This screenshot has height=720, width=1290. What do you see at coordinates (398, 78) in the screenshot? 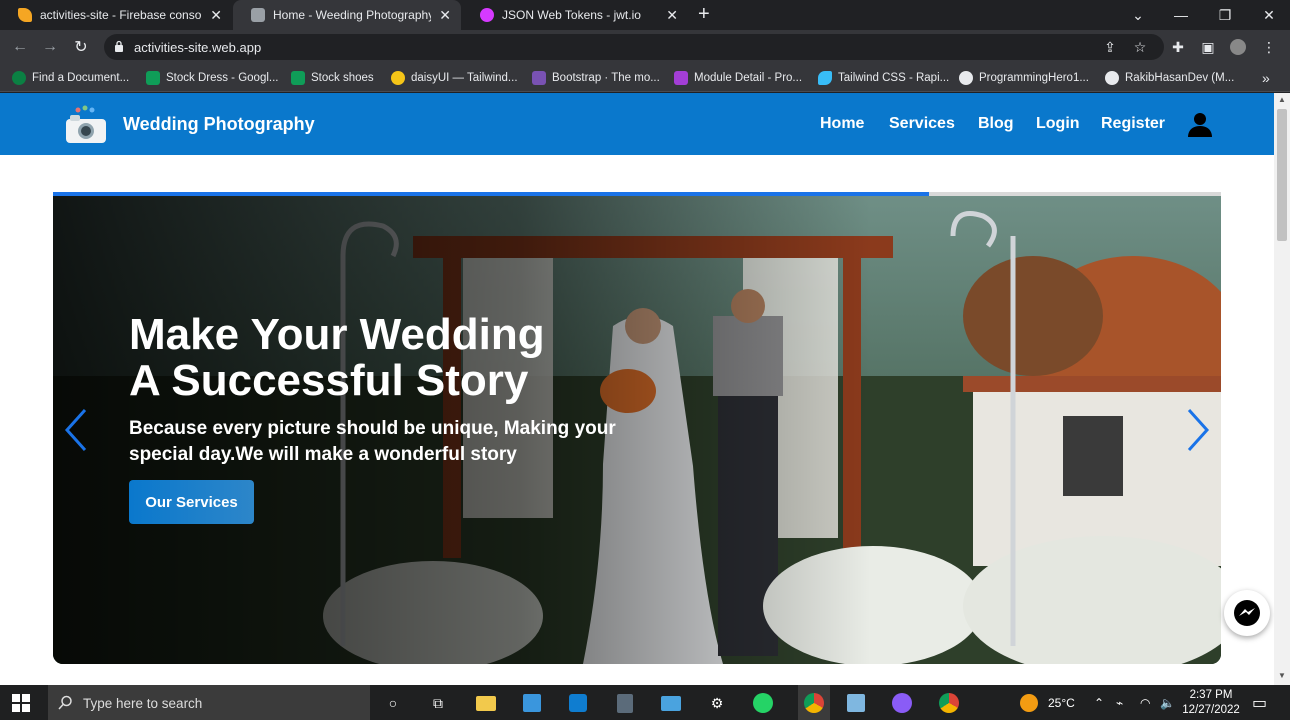
I see `daisyui-icon` at bounding box center [398, 78].